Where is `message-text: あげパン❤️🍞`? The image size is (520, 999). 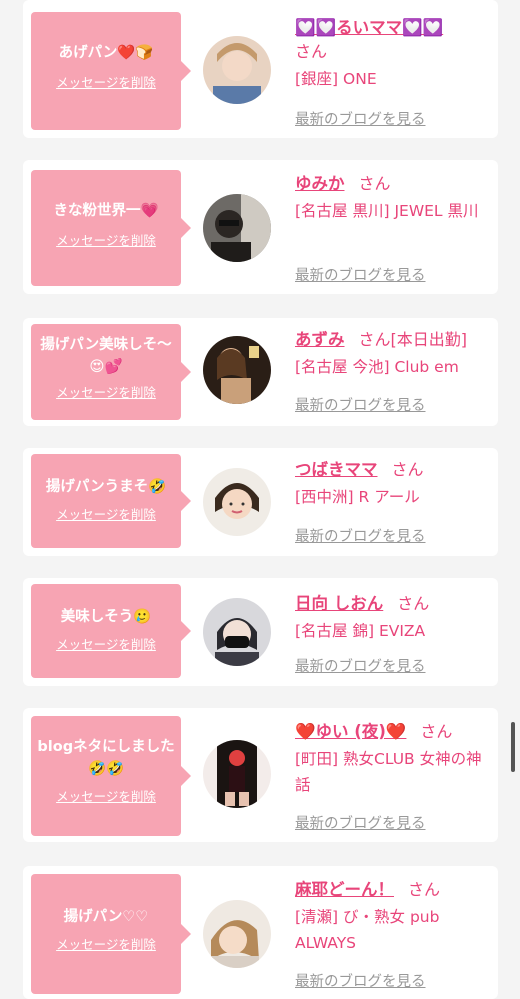 message-text: あげパン❤️🍞 is located at coordinates (106, 53).